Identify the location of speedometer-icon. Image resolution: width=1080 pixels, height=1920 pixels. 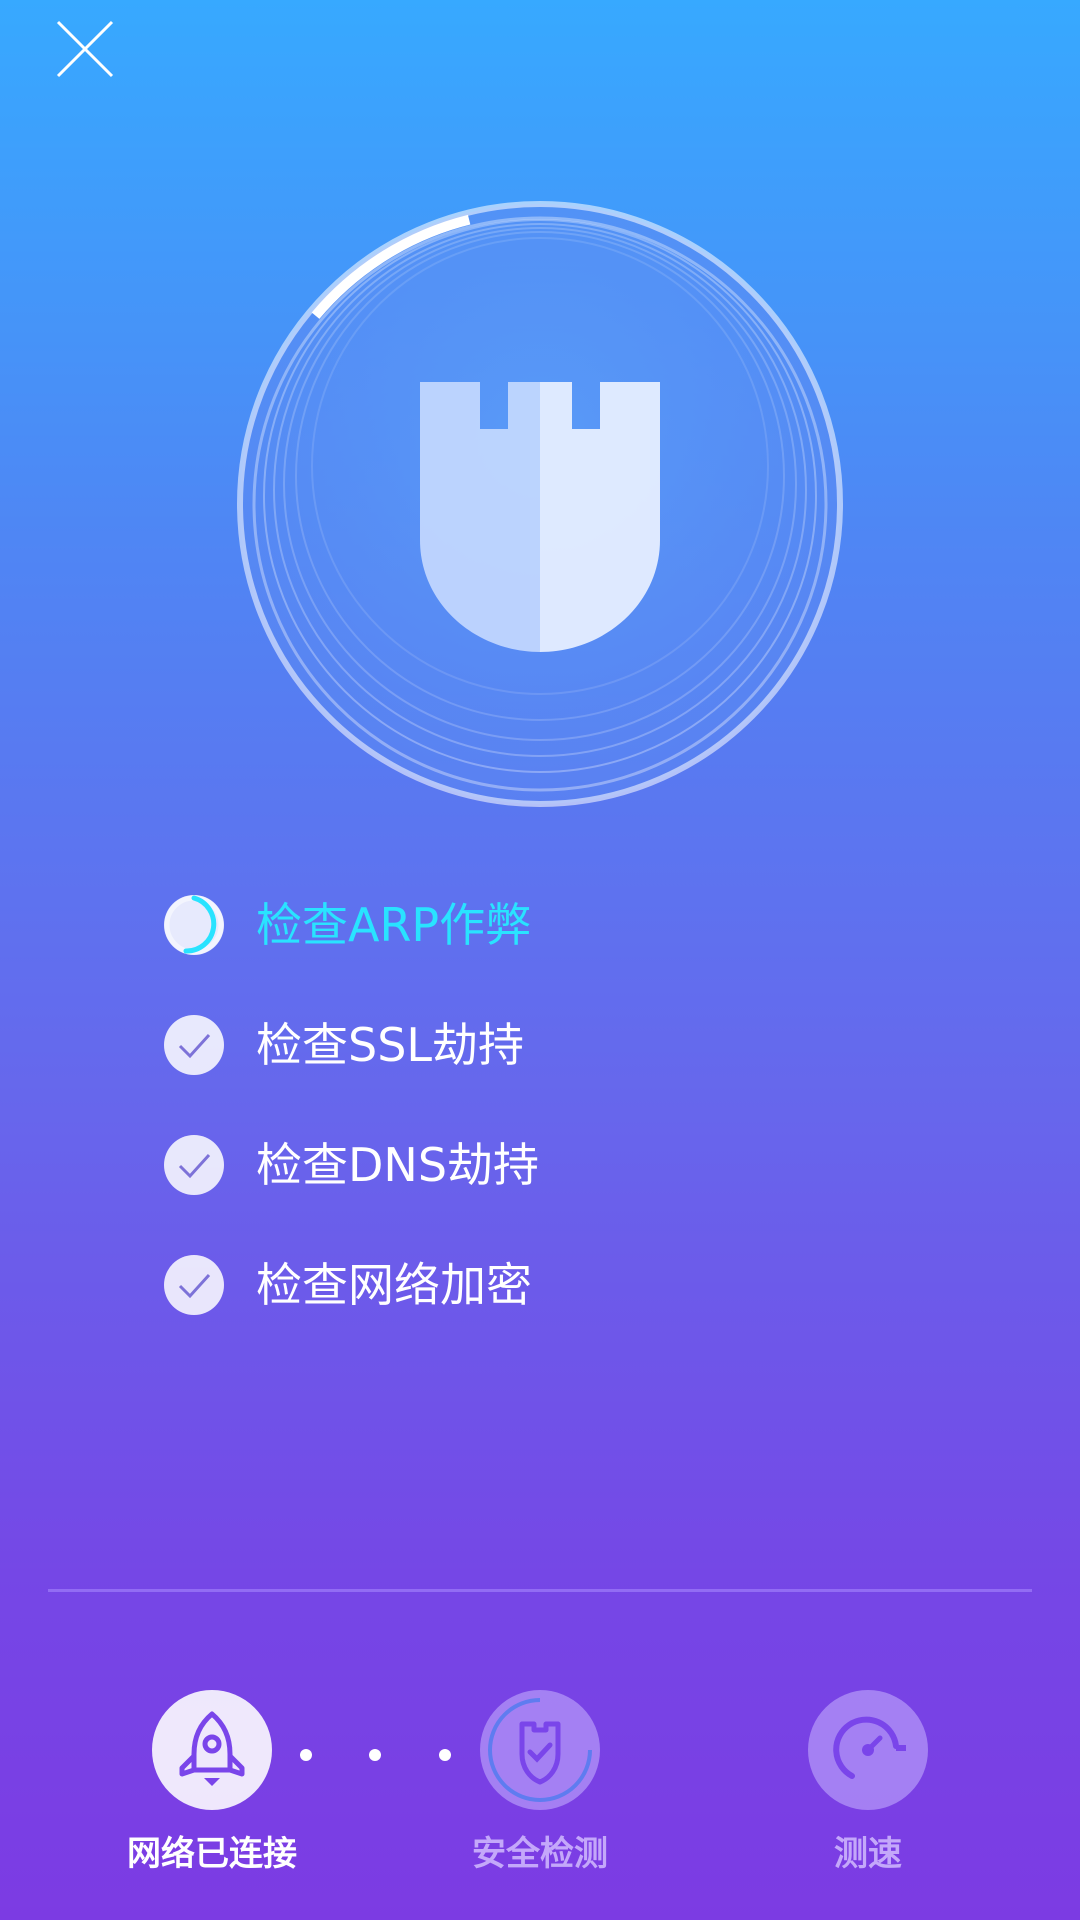
(869, 1747).